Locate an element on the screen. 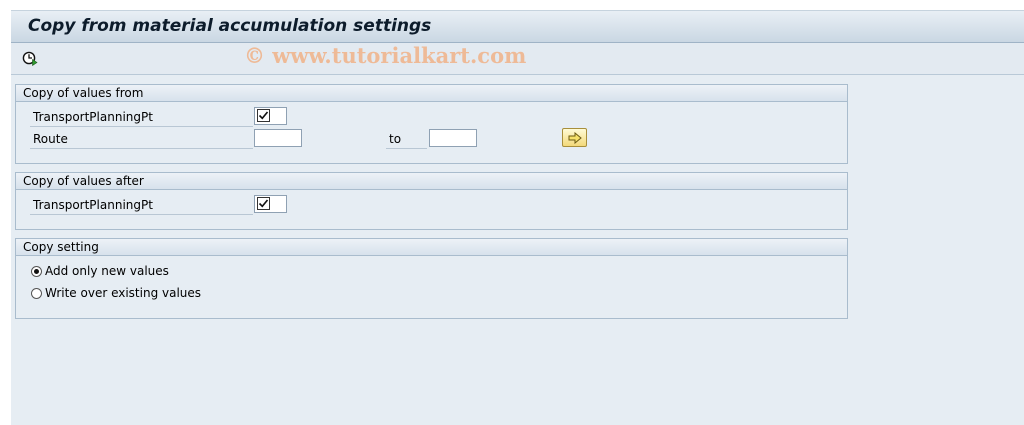 The height and width of the screenshot is (425, 1024). radio-selected-icon is located at coordinates (36, 271).